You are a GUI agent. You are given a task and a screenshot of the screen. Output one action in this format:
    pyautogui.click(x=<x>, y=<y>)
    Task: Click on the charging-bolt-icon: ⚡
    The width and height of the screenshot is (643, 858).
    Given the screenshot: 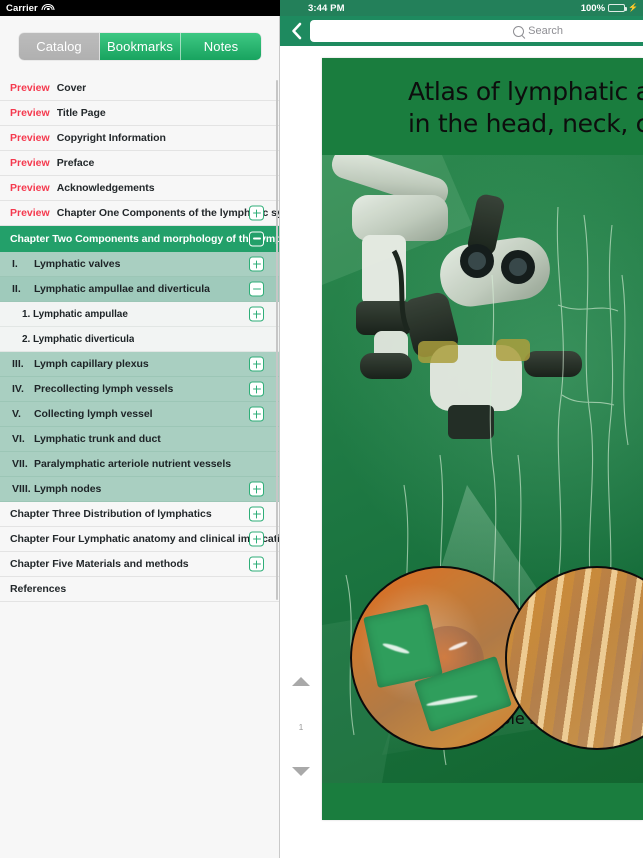 What is the action you would take?
    pyautogui.click(x=633, y=7)
    